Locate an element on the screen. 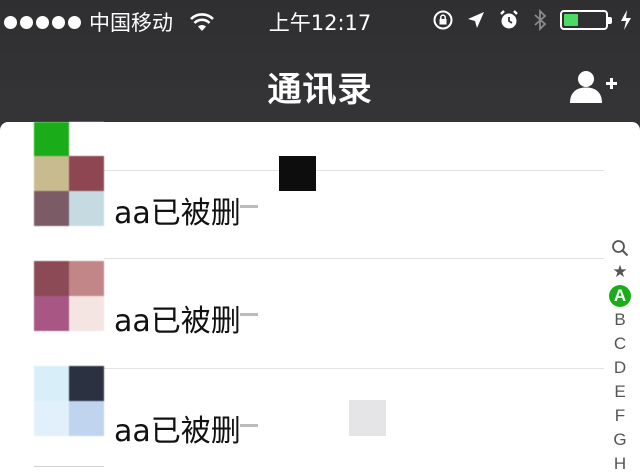 Image resolution: width=640 pixels, height=473 pixels. index-letter-a: A is located at coordinates (620, 296).